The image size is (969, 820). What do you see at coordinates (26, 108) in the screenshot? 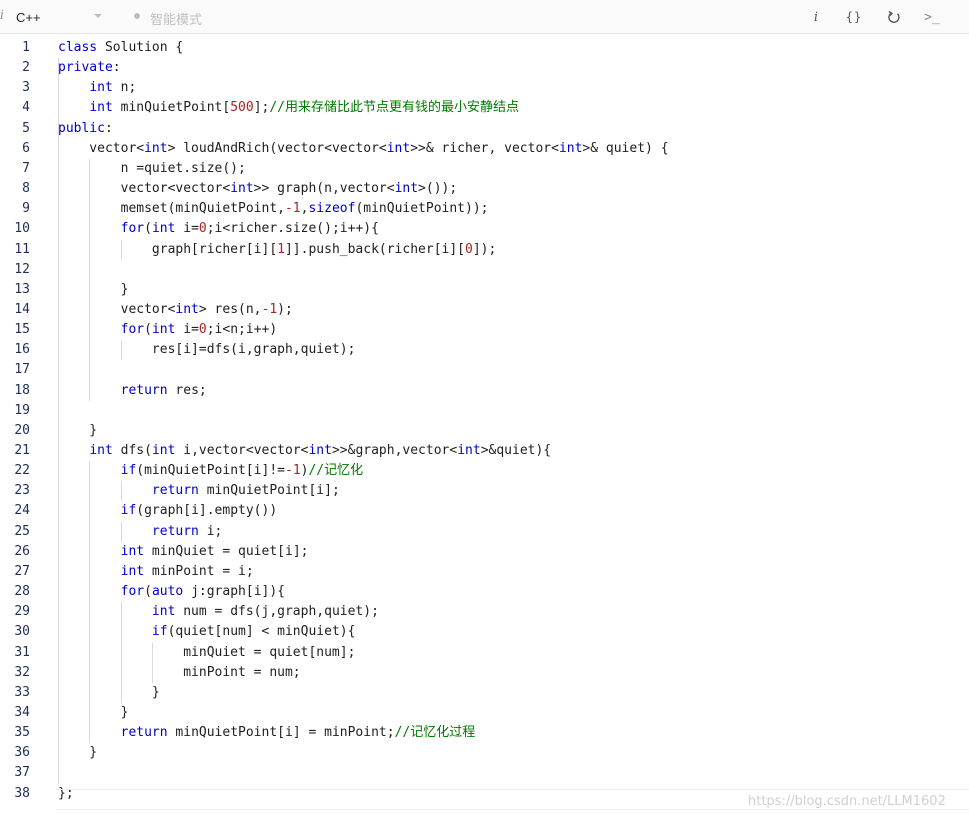
I see `line-number: 4` at bounding box center [26, 108].